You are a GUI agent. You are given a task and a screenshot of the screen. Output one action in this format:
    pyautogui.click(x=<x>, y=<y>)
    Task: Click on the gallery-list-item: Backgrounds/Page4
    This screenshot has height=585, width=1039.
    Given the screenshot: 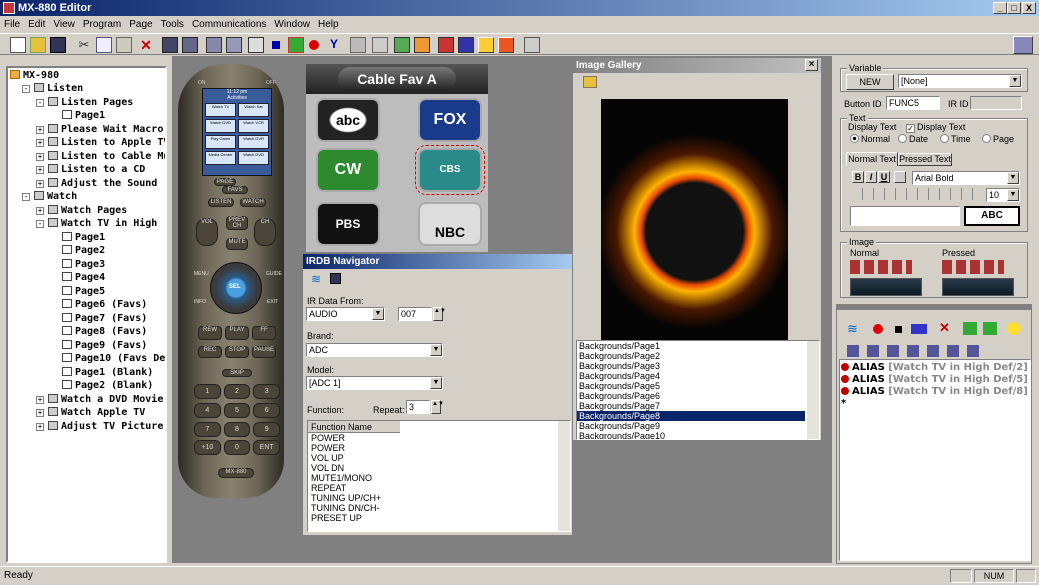 What is the action you would take?
    pyautogui.click(x=691, y=376)
    